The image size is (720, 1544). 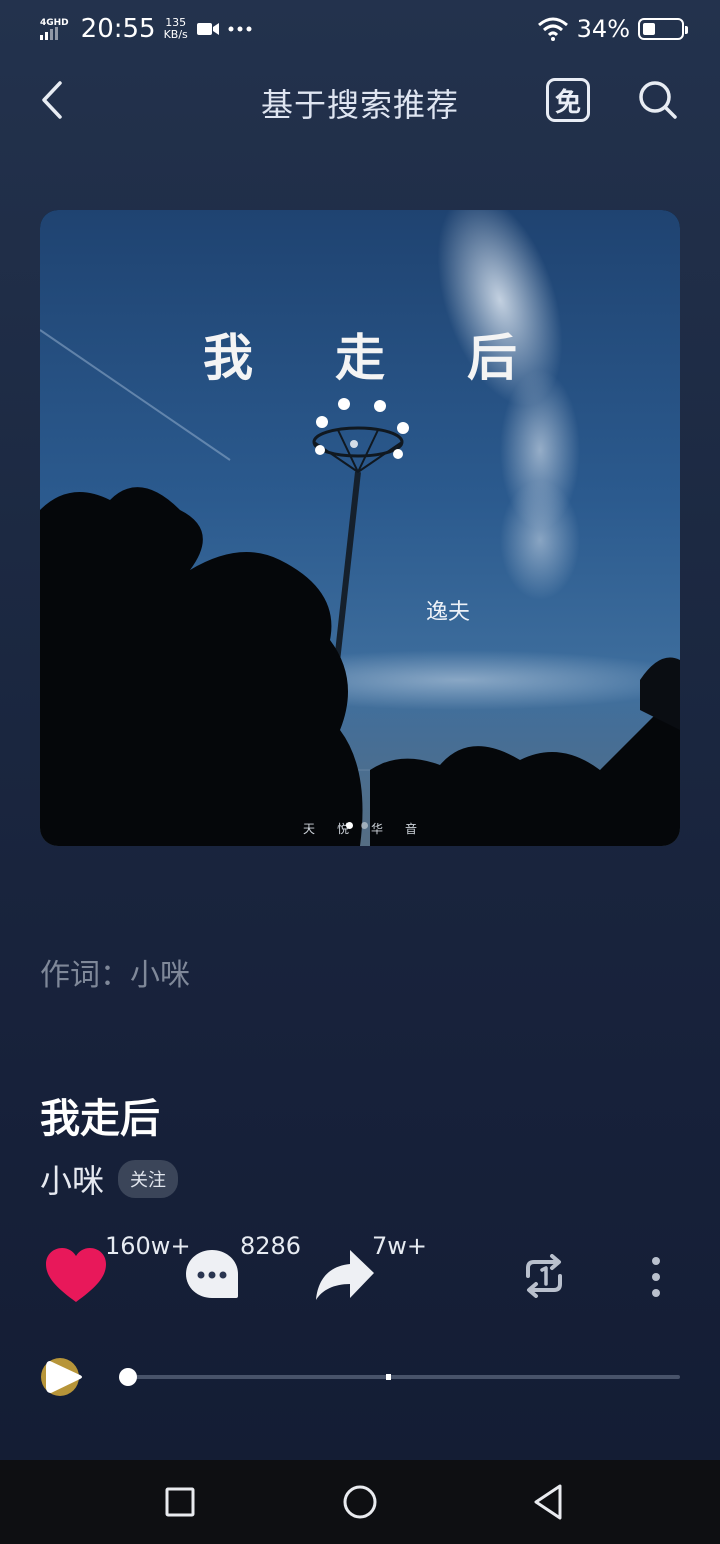 I want to click on cover-page-indicator, so click(x=357, y=825).